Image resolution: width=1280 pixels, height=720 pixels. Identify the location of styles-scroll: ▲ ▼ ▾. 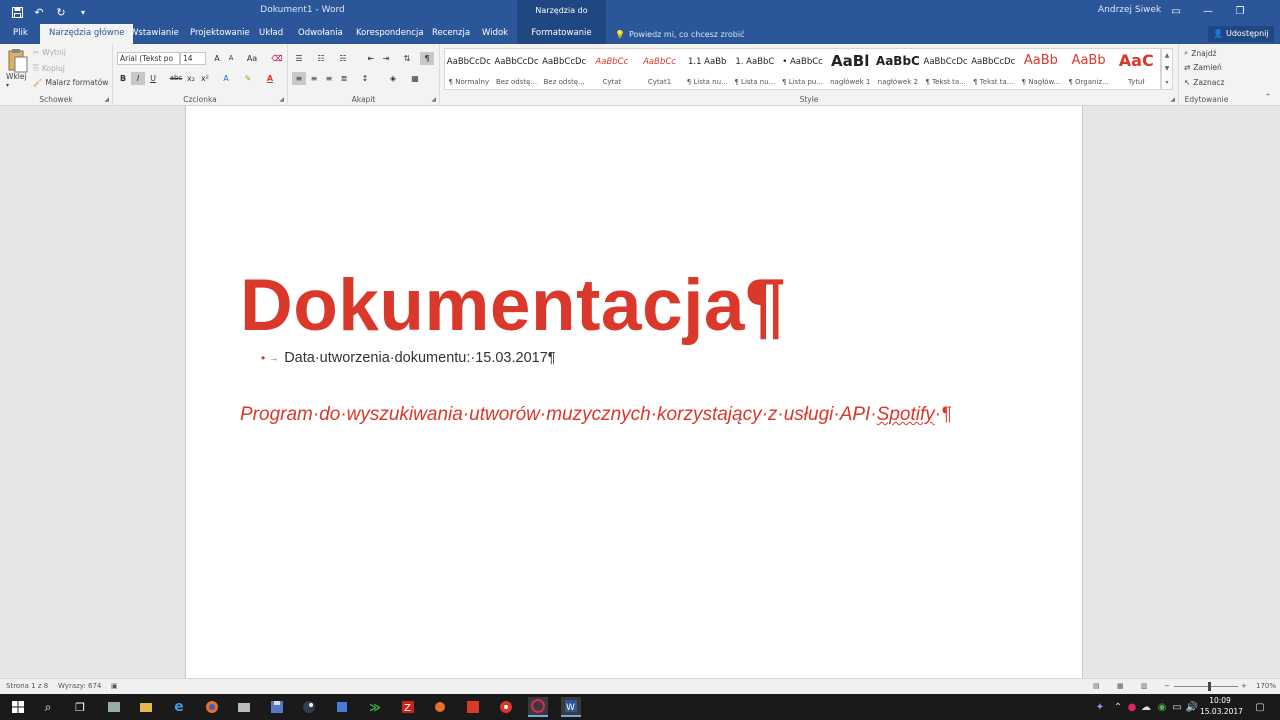
(1167, 69).